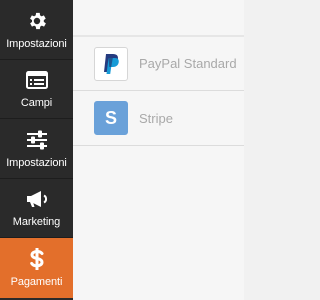 This screenshot has width=320, height=300. I want to click on stripe-logo: S, so click(111, 118).